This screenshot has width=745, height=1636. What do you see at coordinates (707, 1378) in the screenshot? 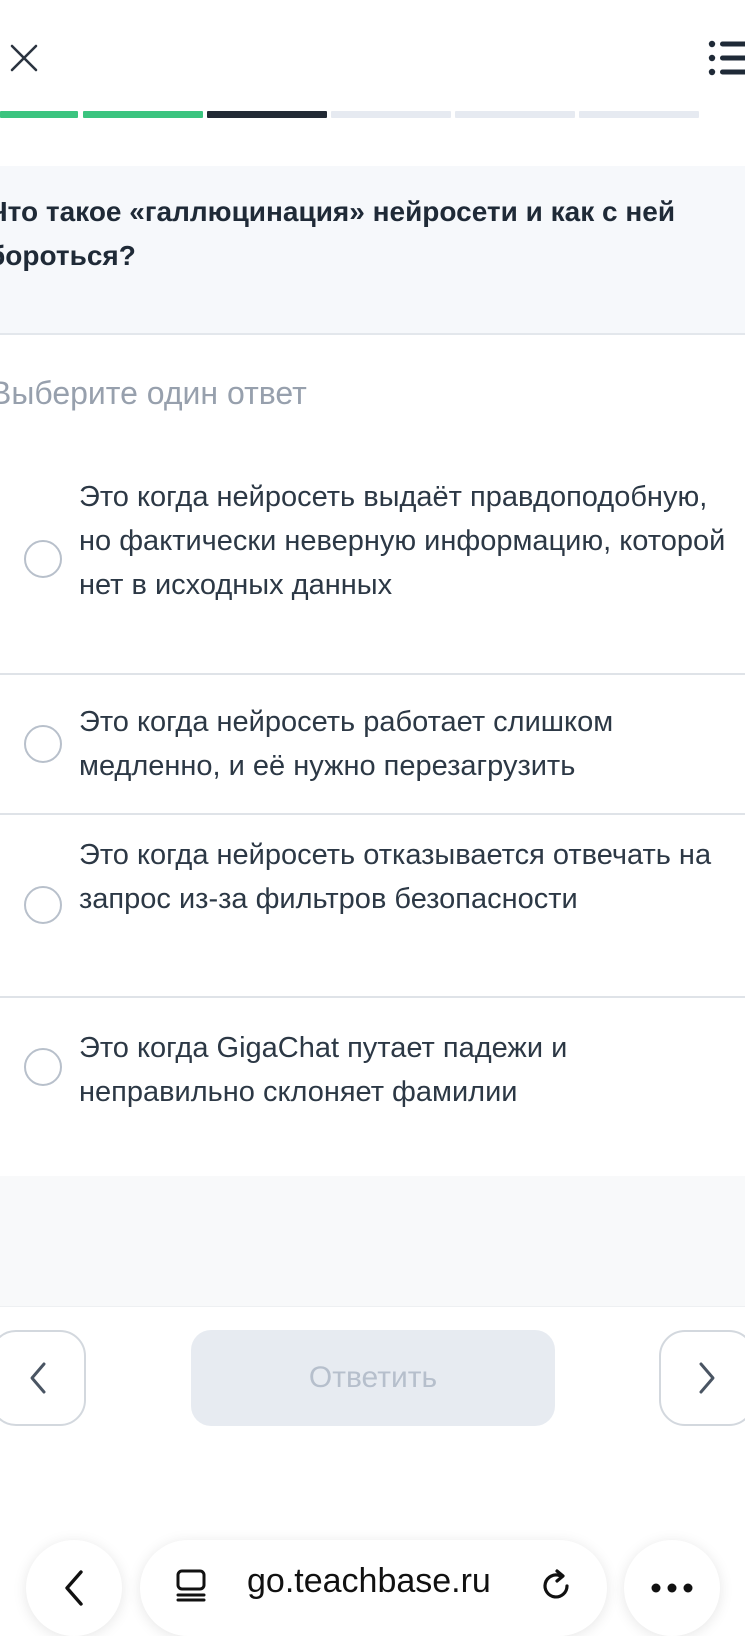
I see `chevron-right-icon` at bounding box center [707, 1378].